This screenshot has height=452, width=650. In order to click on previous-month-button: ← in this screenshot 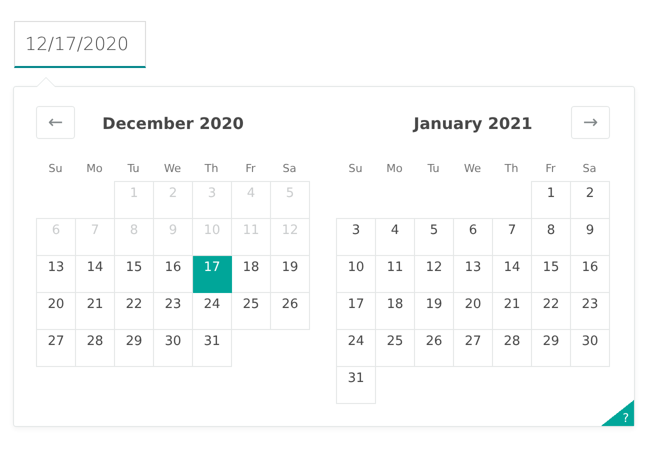, I will do `click(55, 122)`.